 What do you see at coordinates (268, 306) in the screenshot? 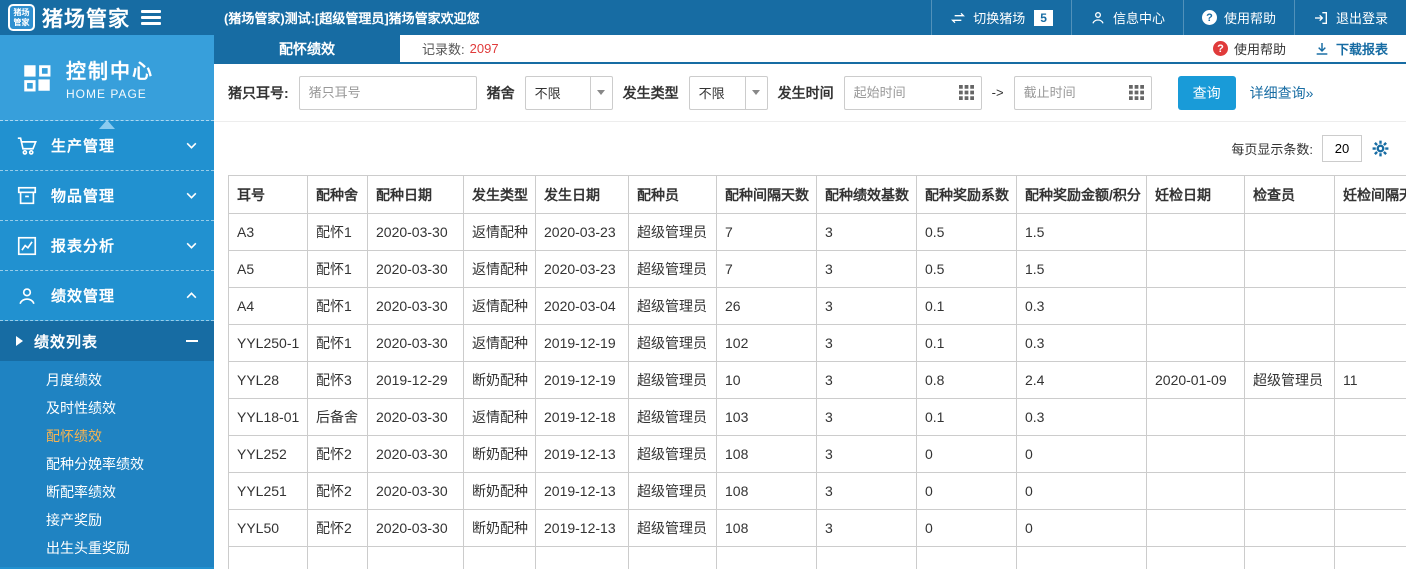
I see `table-cell: A4` at bounding box center [268, 306].